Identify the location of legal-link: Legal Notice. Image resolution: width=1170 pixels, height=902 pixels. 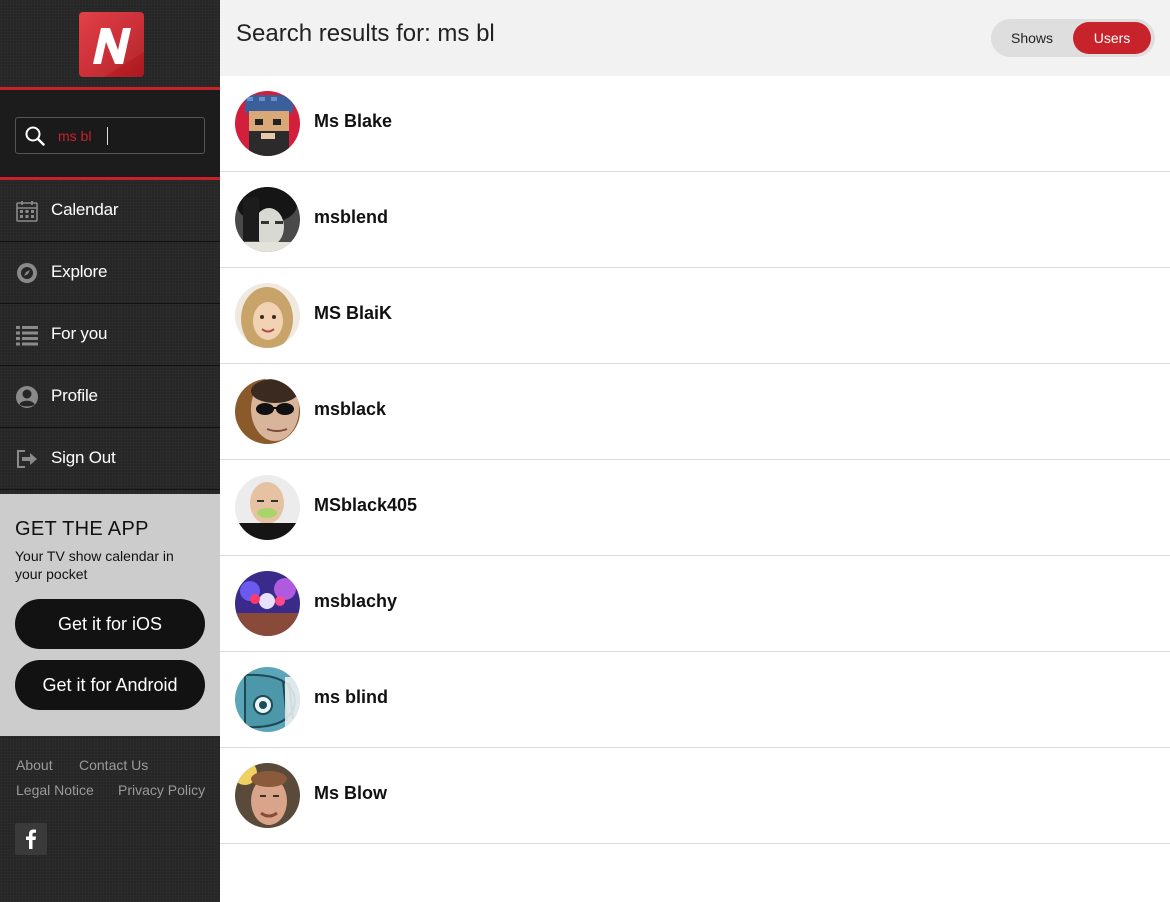
(55, 790).